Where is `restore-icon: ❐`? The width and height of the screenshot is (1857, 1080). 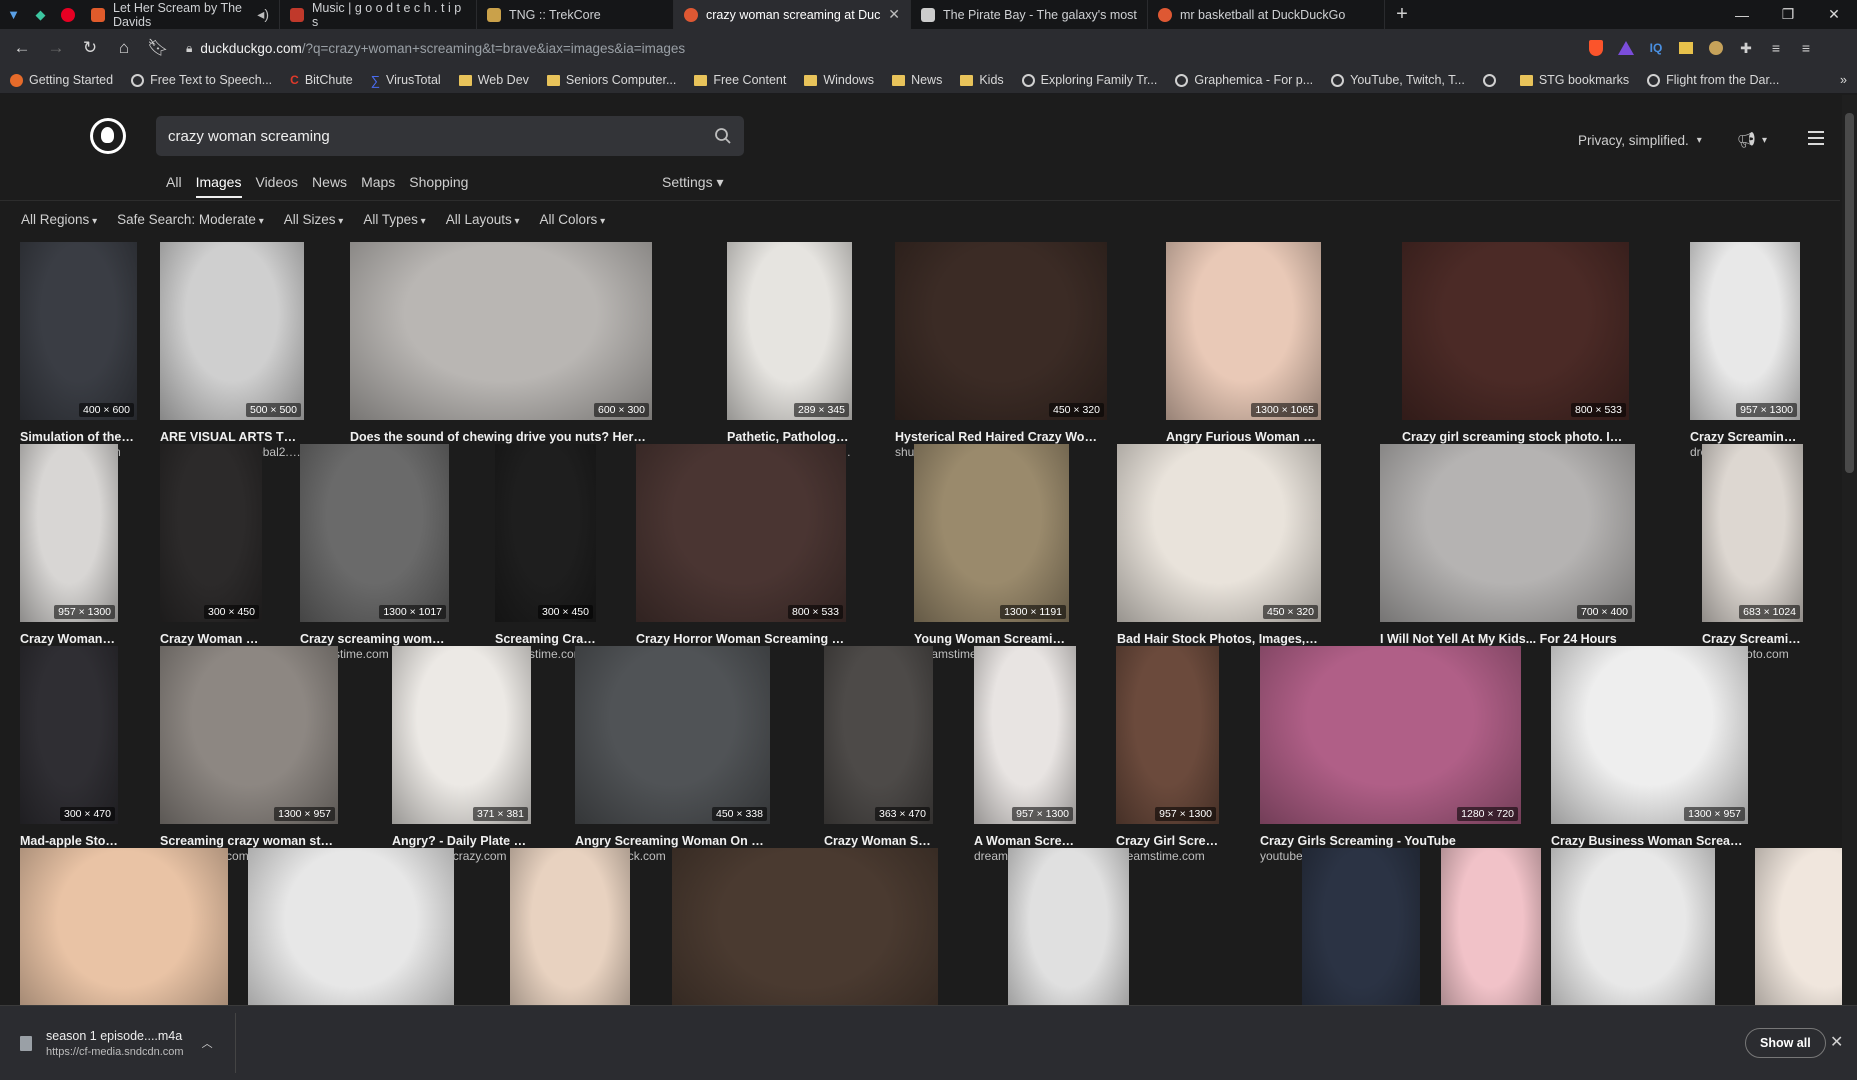
restore-icon: ❐ is located at coordinates (1788, 14).